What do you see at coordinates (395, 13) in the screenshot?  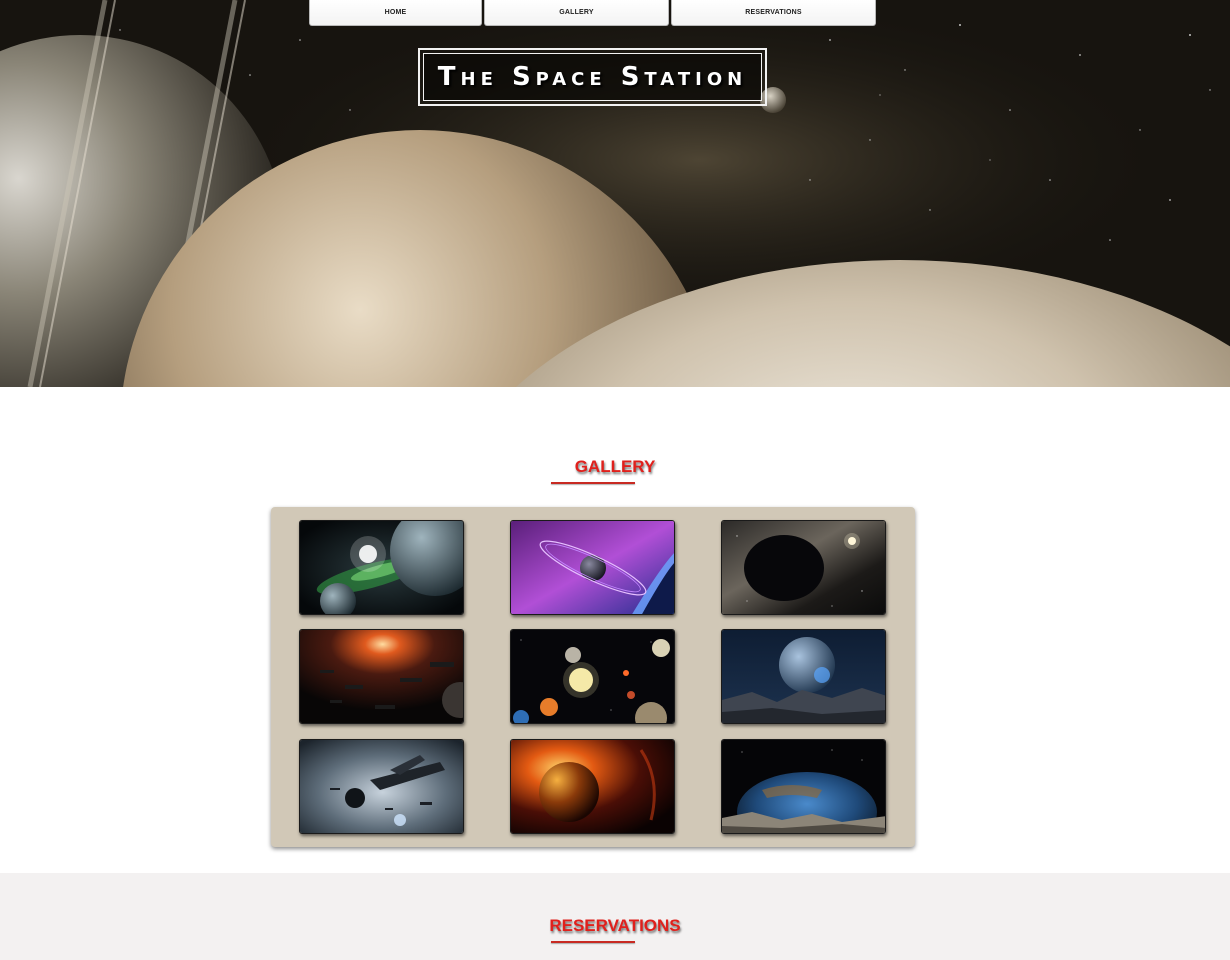 I see `nav-home-button: HOME` at bounding box center [395, 13].